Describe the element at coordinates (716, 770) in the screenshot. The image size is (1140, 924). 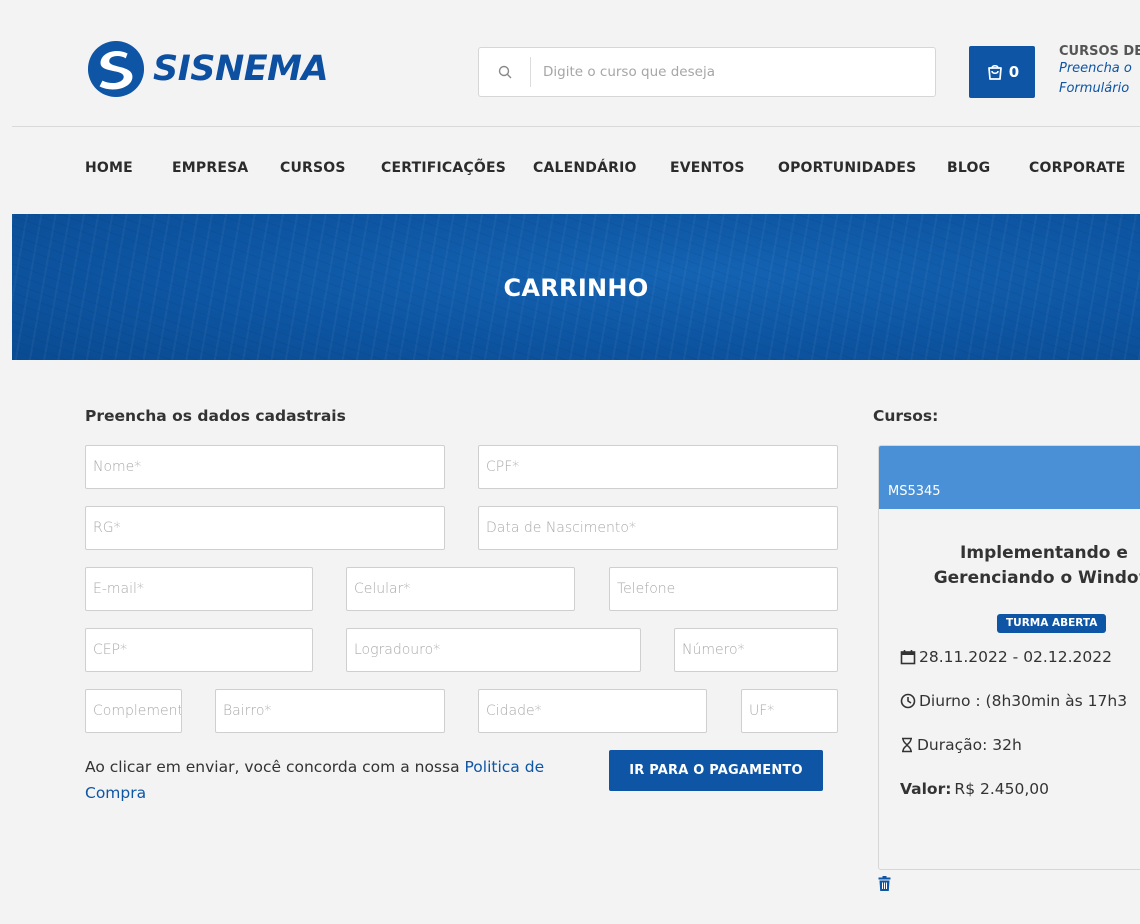
I see `go-to-payment-button: IR PARA O PAGAMENTO` at that location.